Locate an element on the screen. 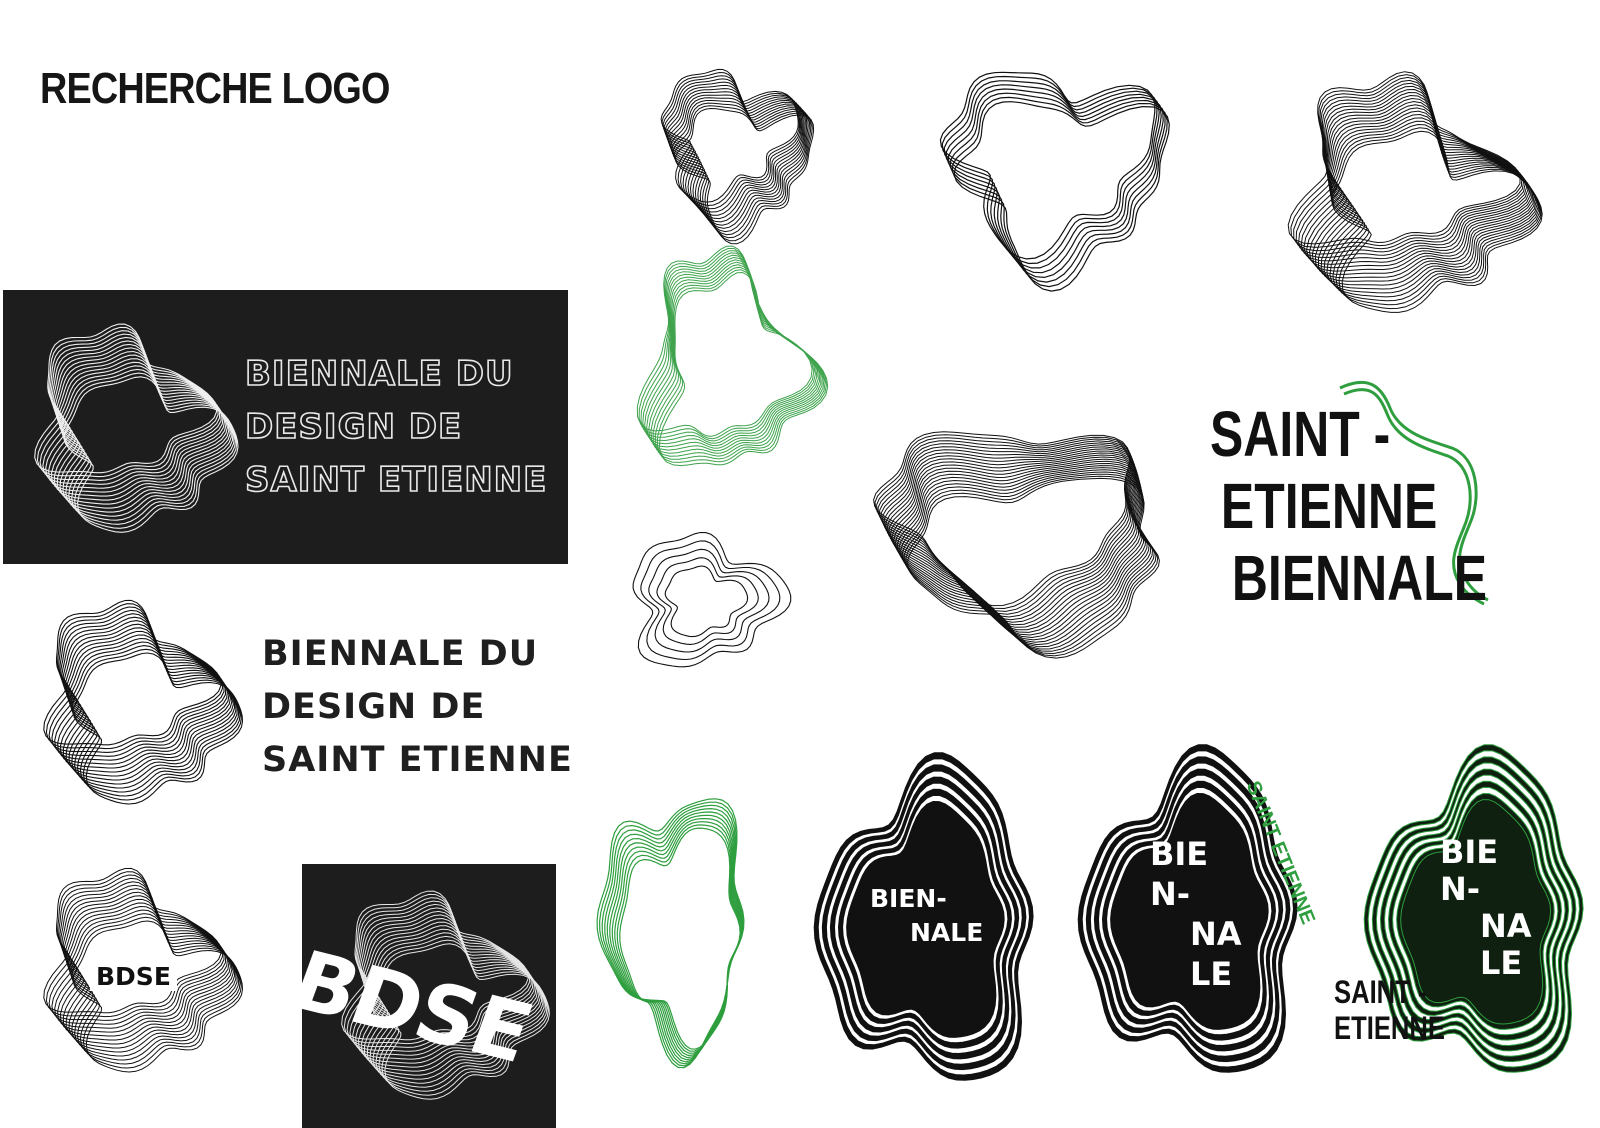  blob2-line-1: BIE is located at coordinates (1179, 854).